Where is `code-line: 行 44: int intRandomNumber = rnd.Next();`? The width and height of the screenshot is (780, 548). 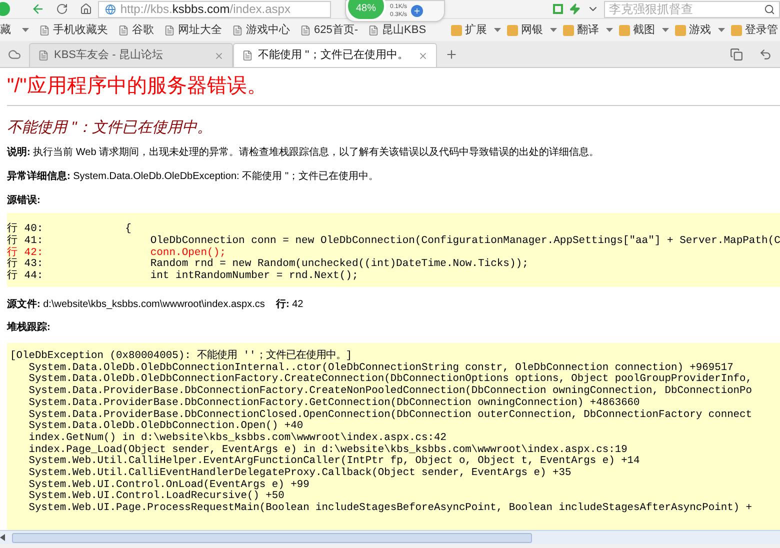 code-line: 行 44: int intRandomNumber = rnd.Next(); is located at coordinates (183, 277).